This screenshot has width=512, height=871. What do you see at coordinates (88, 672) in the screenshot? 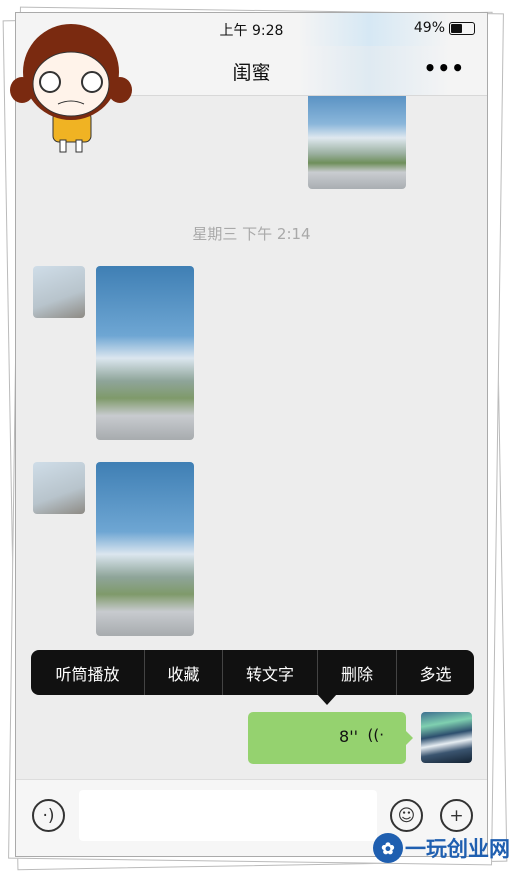
I see `menu-item-earpiece-play: 听筒播放` at bounding box center [88, 672].